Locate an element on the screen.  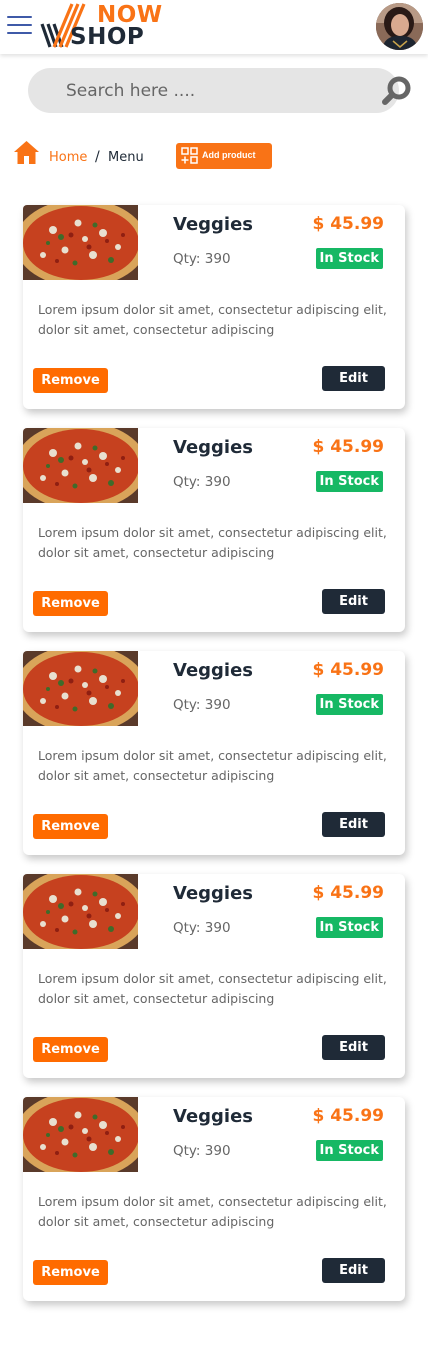
breadcrumb-home-link: Home is located at coordinates (68, 157).